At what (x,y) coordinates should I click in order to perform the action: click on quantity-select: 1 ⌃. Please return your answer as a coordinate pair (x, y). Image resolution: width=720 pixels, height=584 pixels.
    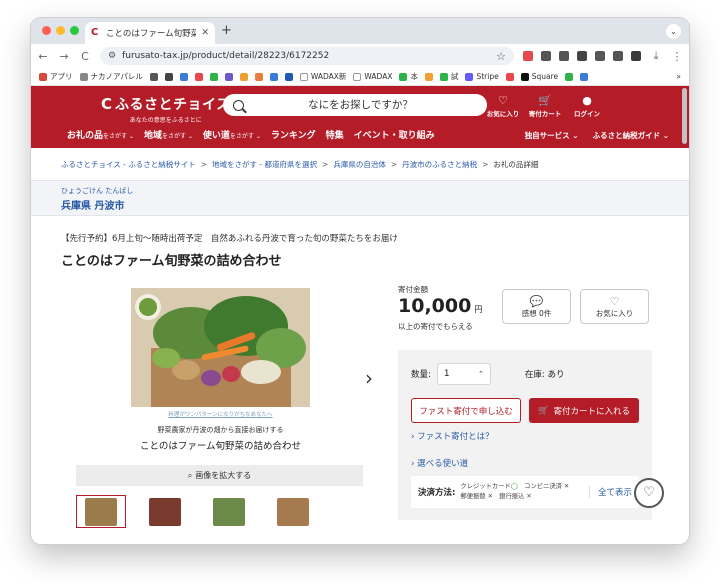
    Looking at the image, I should click on (463, 374).